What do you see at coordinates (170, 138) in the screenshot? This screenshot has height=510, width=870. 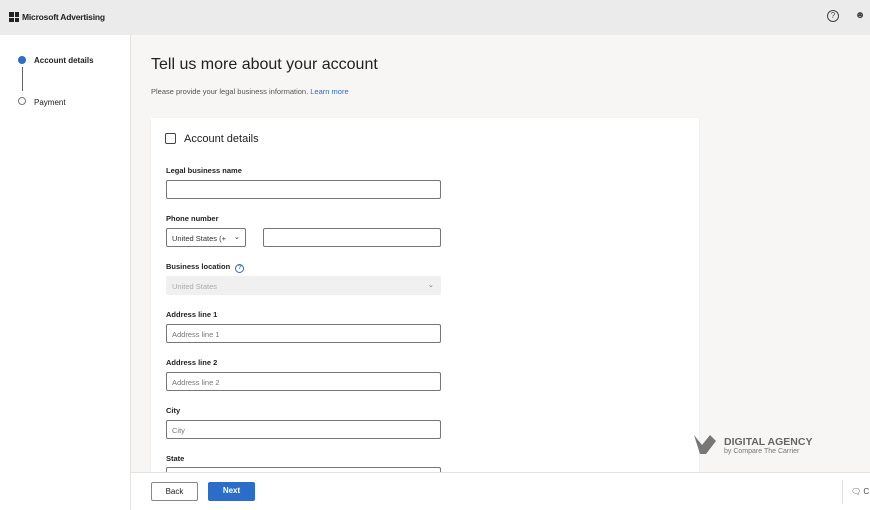 I see `form-icon` at bounding box center [170, 138].